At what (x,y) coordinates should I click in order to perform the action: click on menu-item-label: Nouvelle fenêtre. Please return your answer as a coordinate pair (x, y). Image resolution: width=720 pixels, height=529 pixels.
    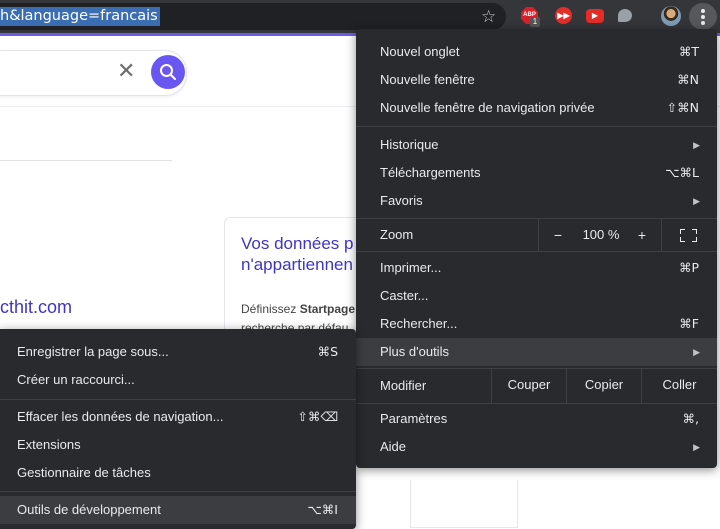
    Looking at the image, I should click on (427, 79).